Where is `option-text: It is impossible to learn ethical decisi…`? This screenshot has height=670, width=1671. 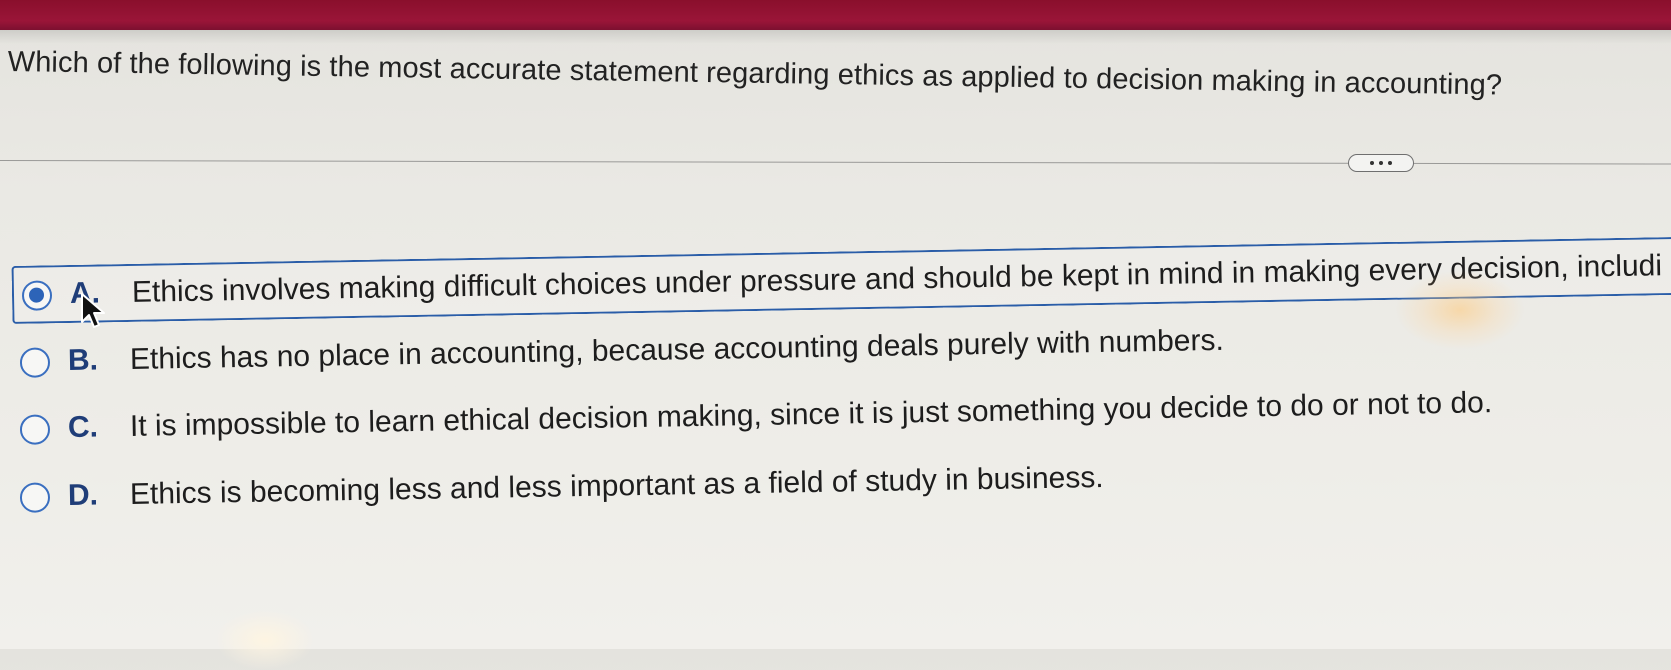 option-text: It is impossible to learn ethical decisi… is located at coordinates (811, 414).